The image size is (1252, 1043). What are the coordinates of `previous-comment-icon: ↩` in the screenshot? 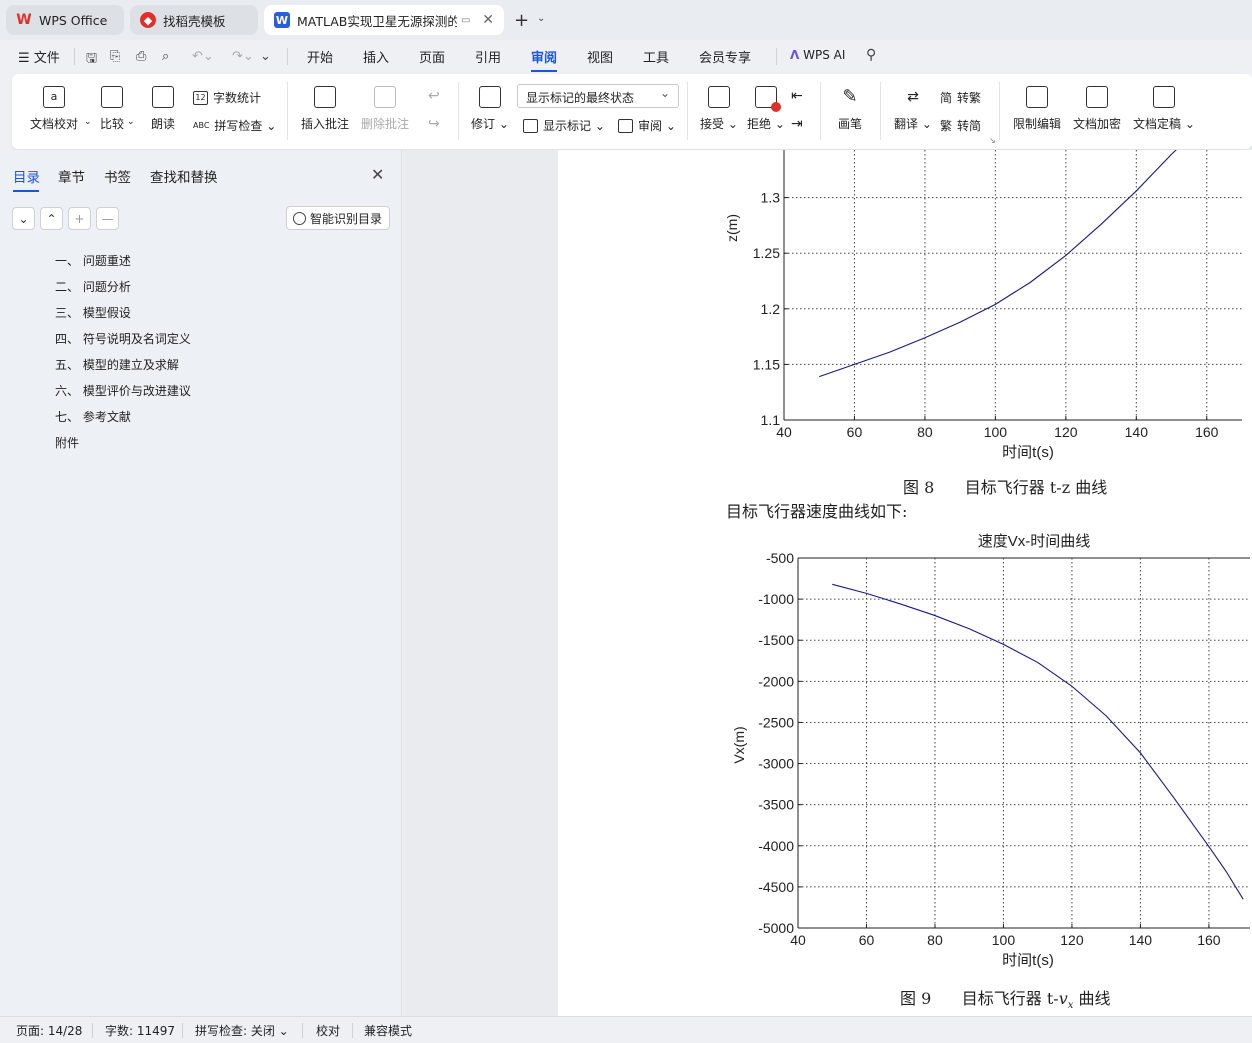 It's located at (434, 96).